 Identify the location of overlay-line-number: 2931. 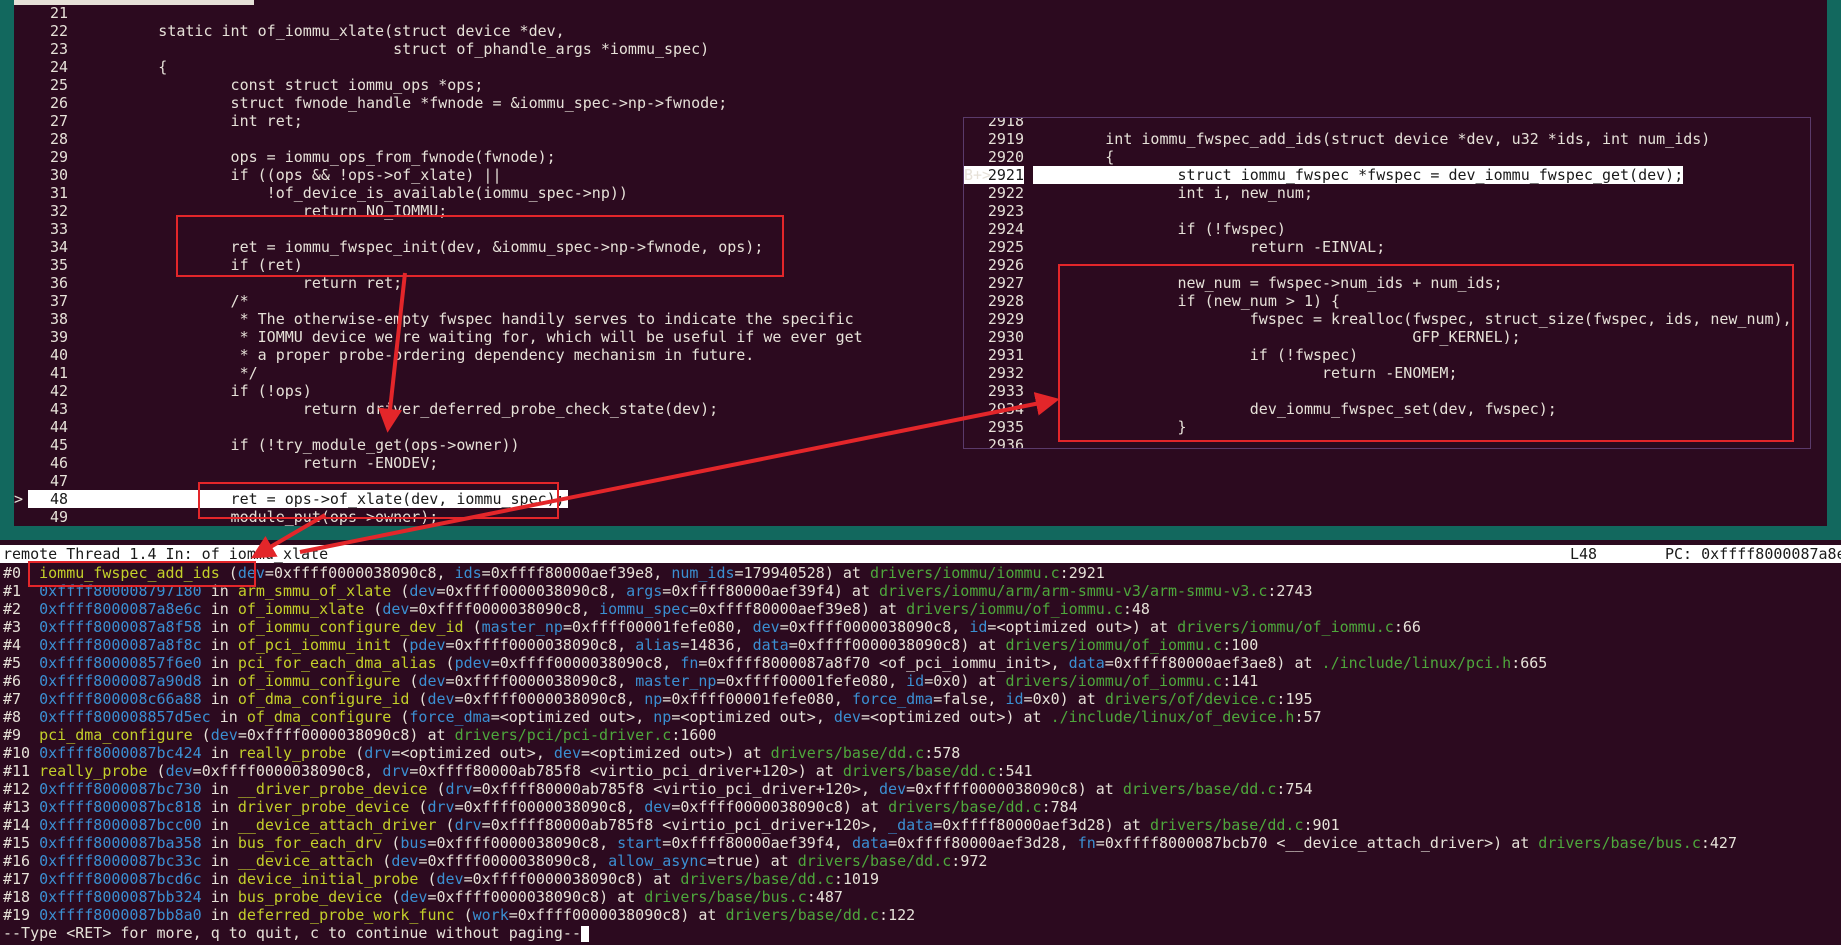
(1005, 355).